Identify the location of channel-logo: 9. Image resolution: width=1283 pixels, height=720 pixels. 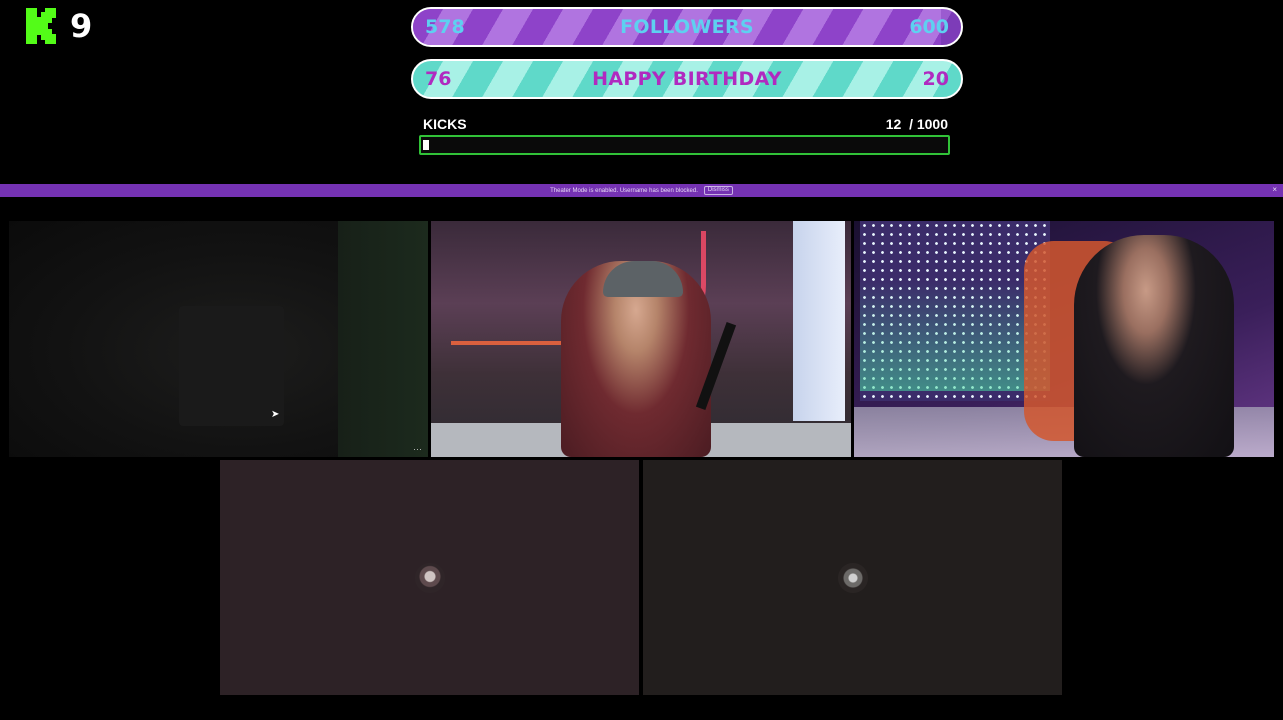
(59, 26).